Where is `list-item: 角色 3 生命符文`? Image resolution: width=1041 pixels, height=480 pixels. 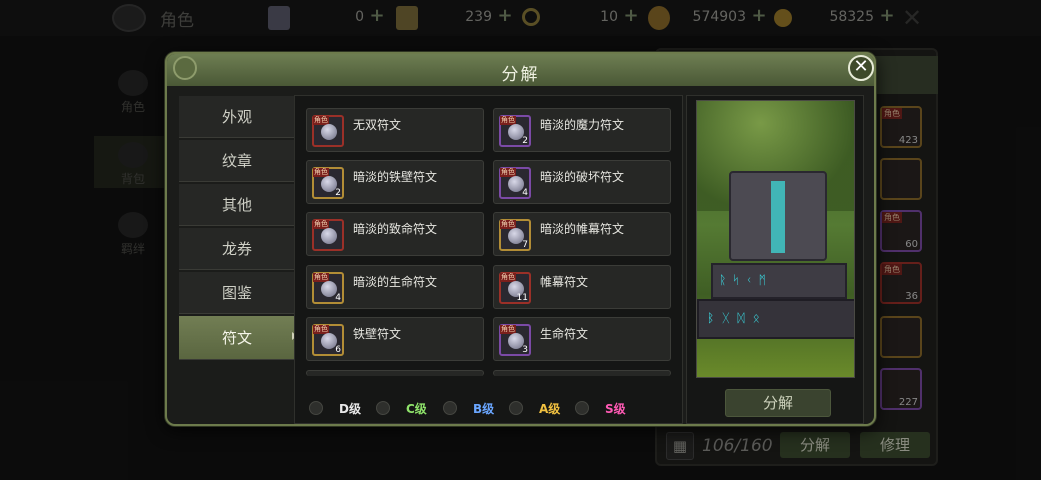 list-item: 角色 3 生命符文 is located at coordinates (582, 339).